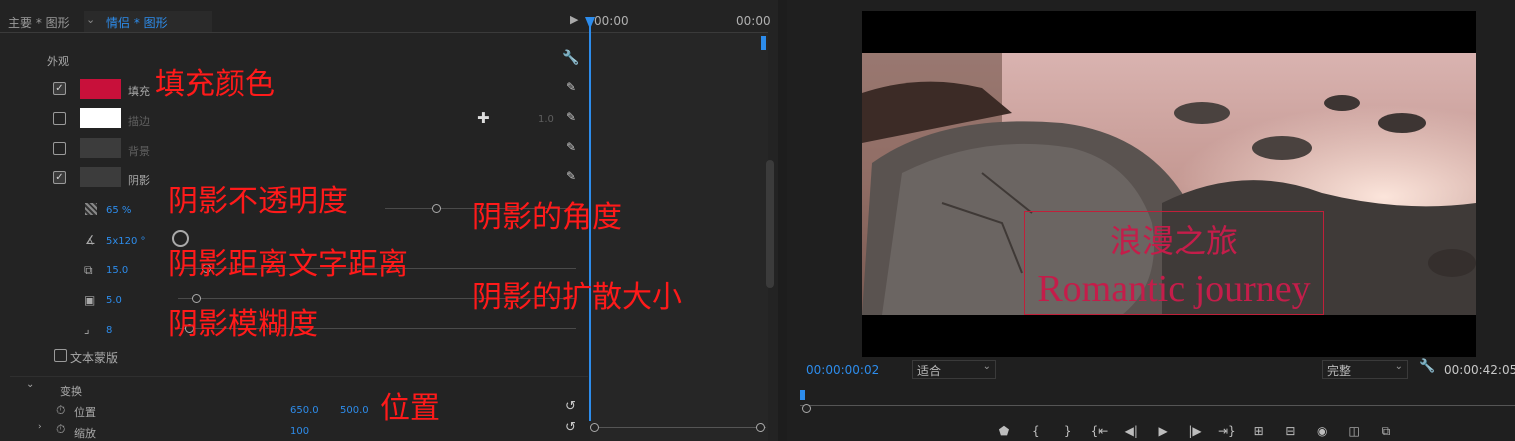  Describe the element at coordinates (94, 358) in the screenshot. I see `text-mask-label: 文本蒙版` at that location.